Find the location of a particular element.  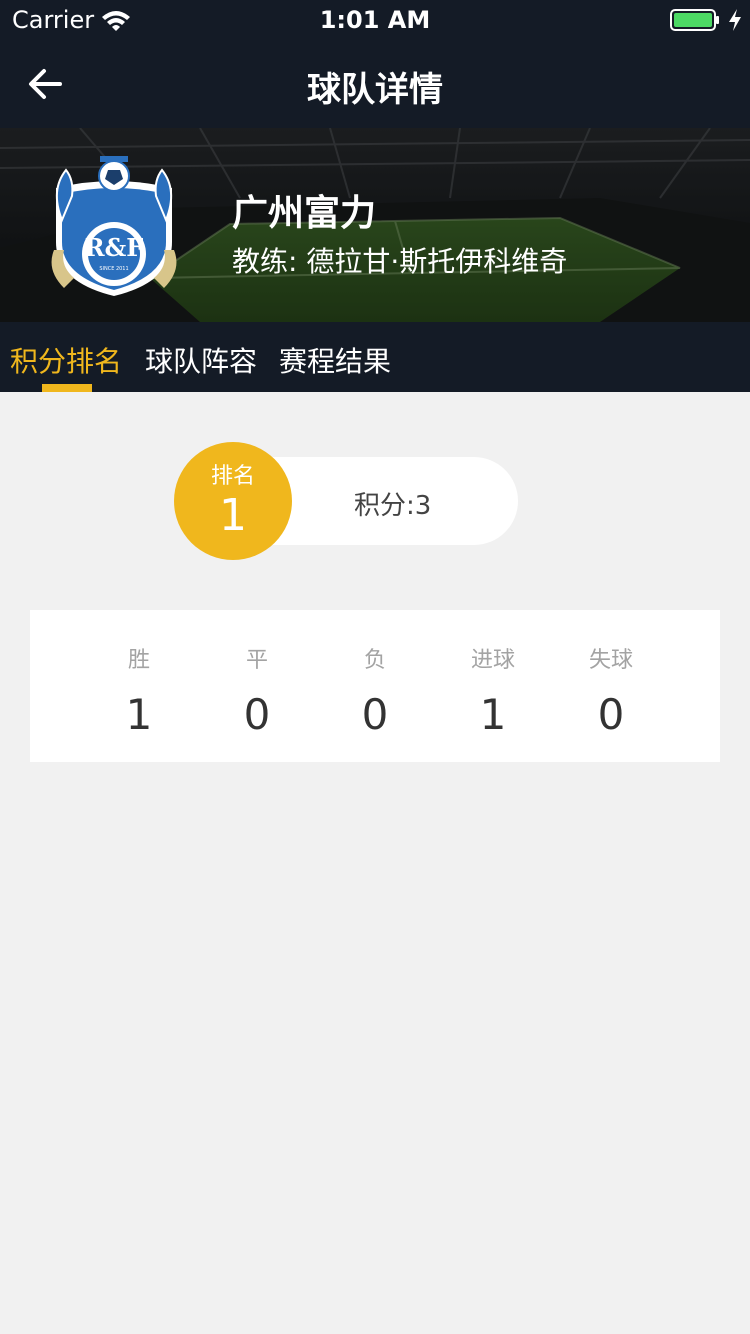

nav-bar: 球队详情 is located at coordinates (375, 84).